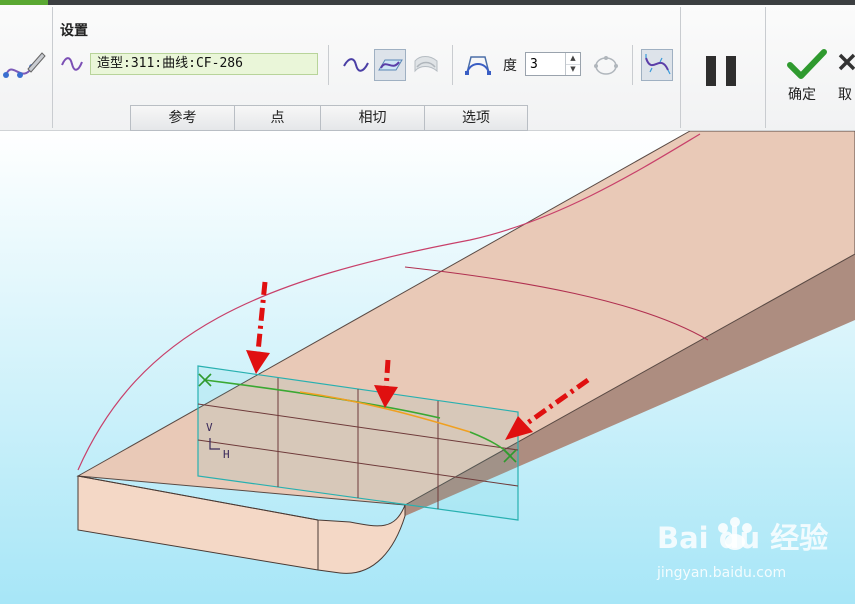 The image size is (855, 604). Describe the element at coordinates (802, 95) in the screenshot. I see `ok-label: 确定` at that location.